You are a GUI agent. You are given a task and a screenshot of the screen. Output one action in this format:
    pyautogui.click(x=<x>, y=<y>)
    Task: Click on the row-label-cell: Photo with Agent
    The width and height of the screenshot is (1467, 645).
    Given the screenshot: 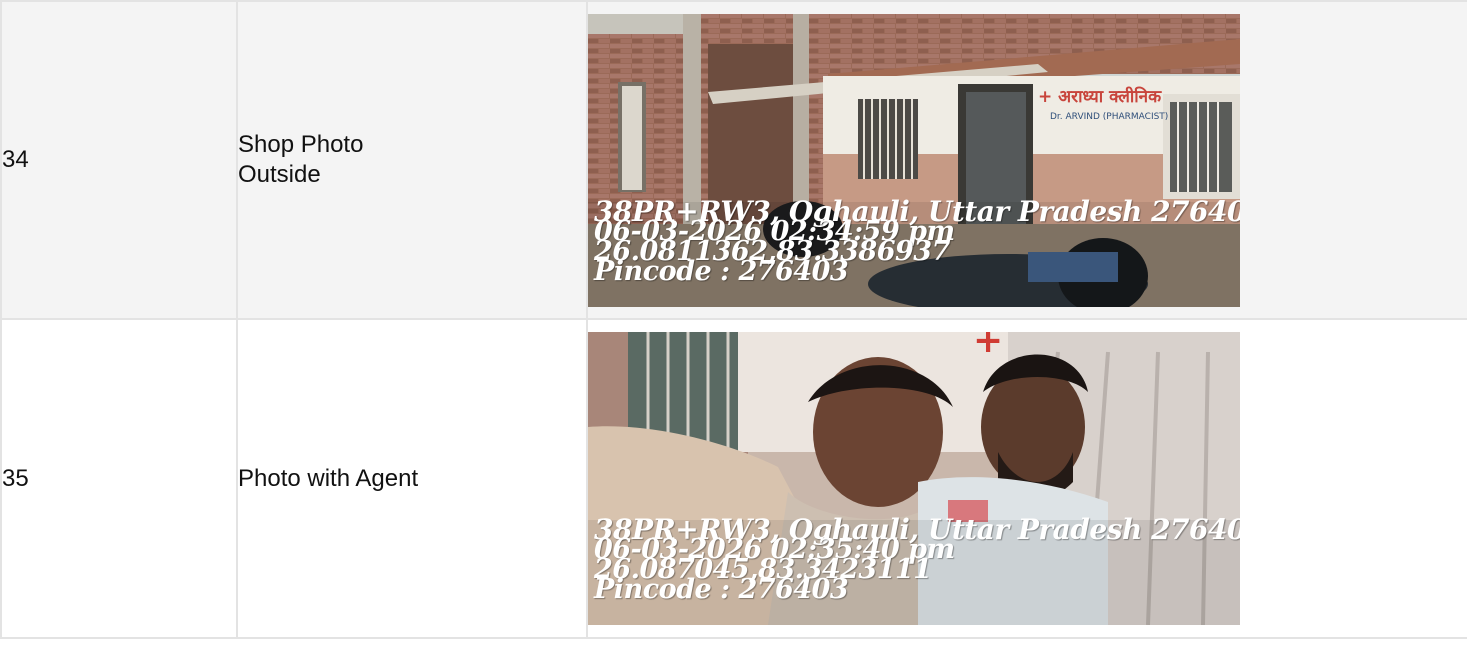 What is the action you would take?
    pyautogui.click(x=412, y=478)
    